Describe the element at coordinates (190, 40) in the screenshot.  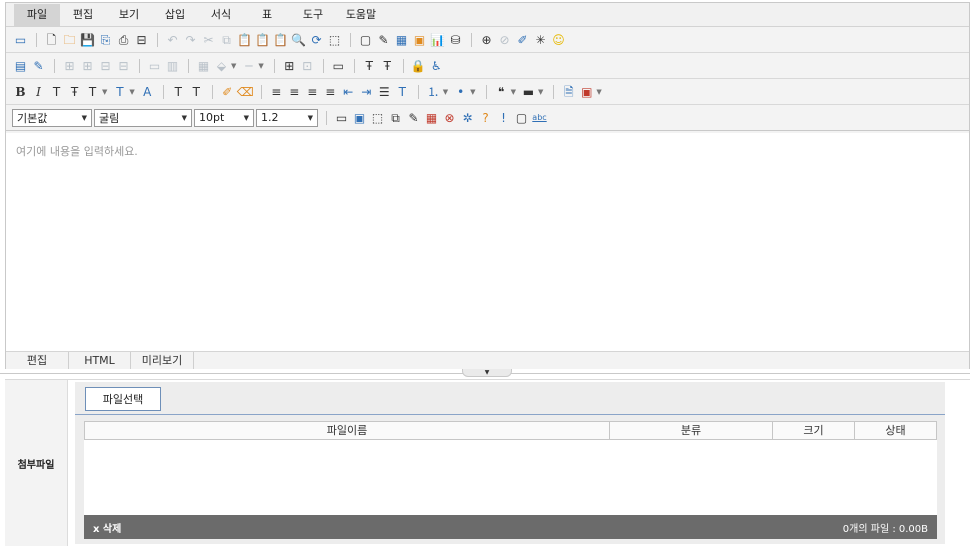
I see `redo-icon: ↷` at that location.